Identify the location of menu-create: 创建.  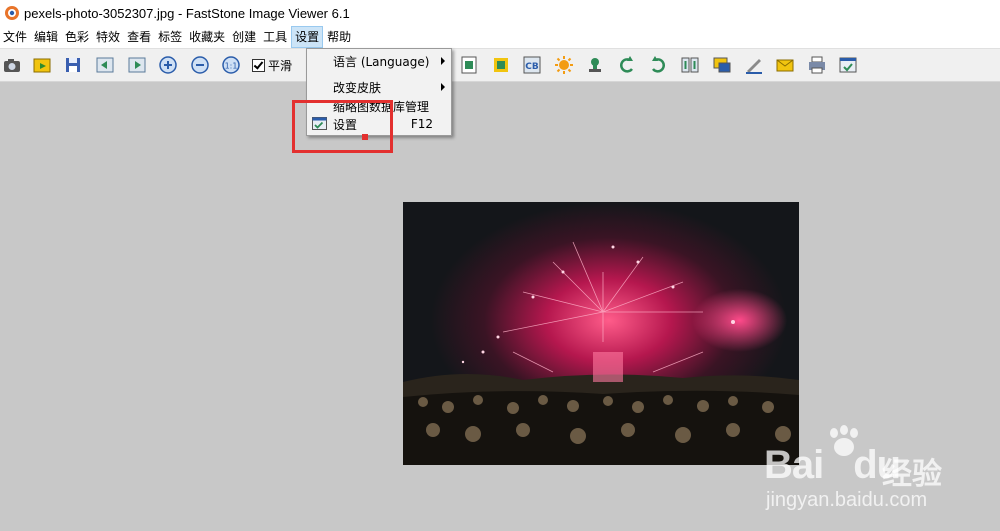
(244, 37).